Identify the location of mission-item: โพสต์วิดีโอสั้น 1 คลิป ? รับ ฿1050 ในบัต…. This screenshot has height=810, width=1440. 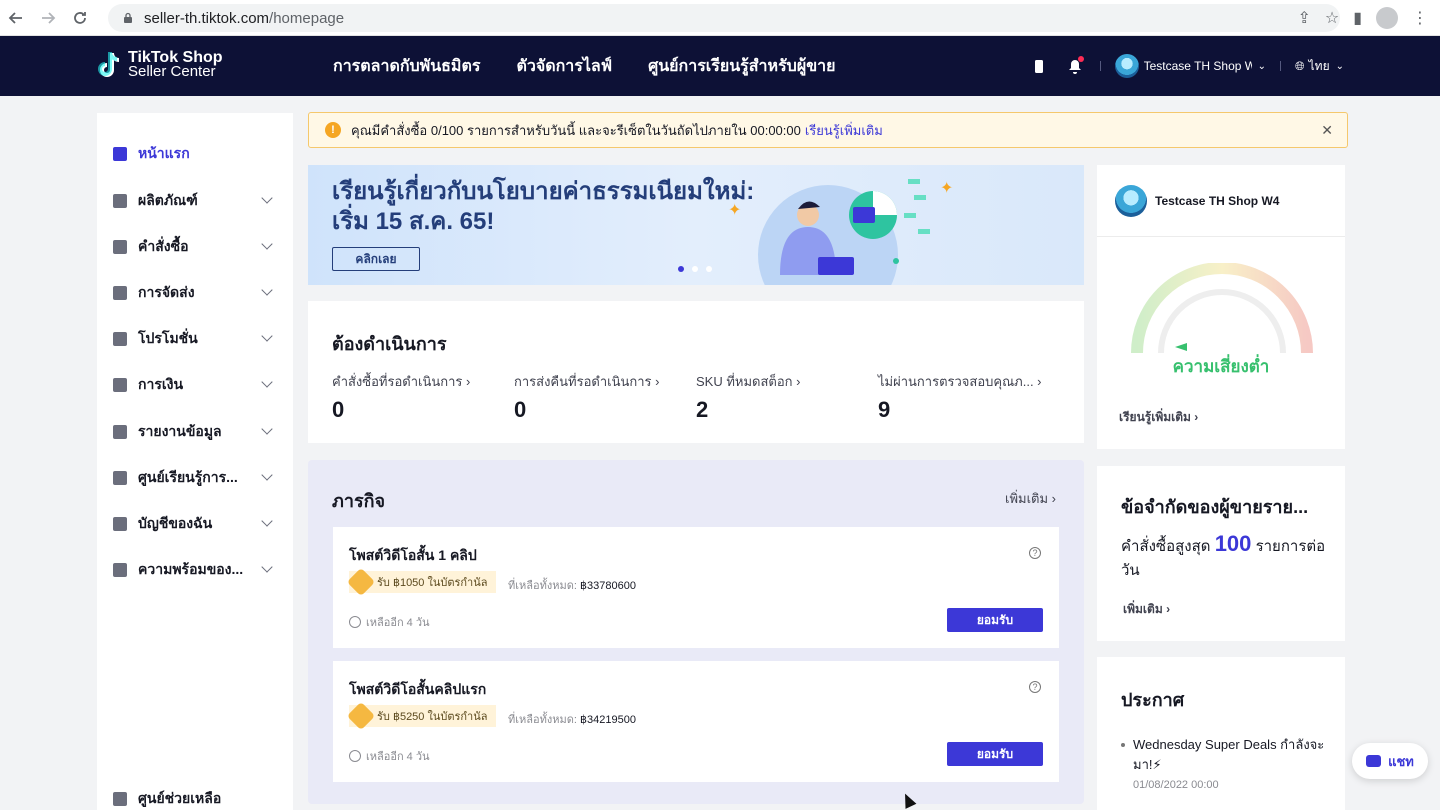
(696, 587).